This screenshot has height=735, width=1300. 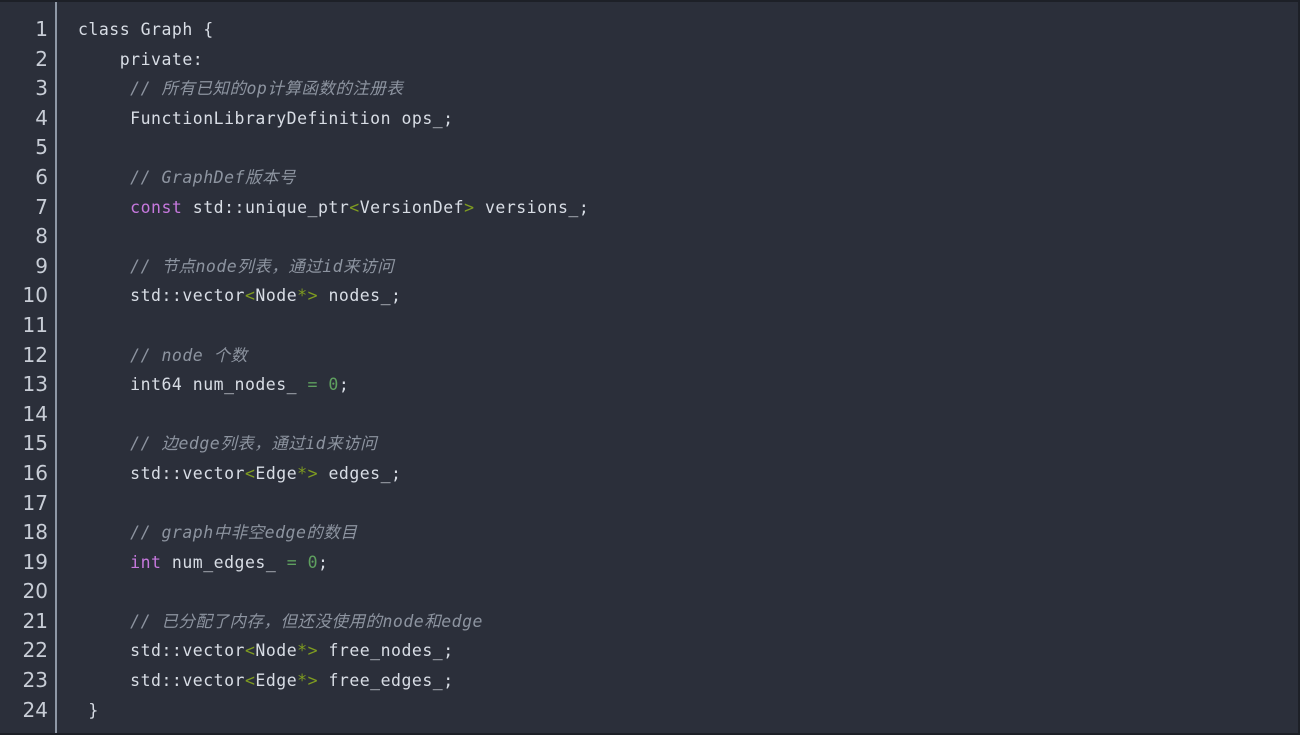 I want to click on line-number: 14, so click(x=35, y=413).